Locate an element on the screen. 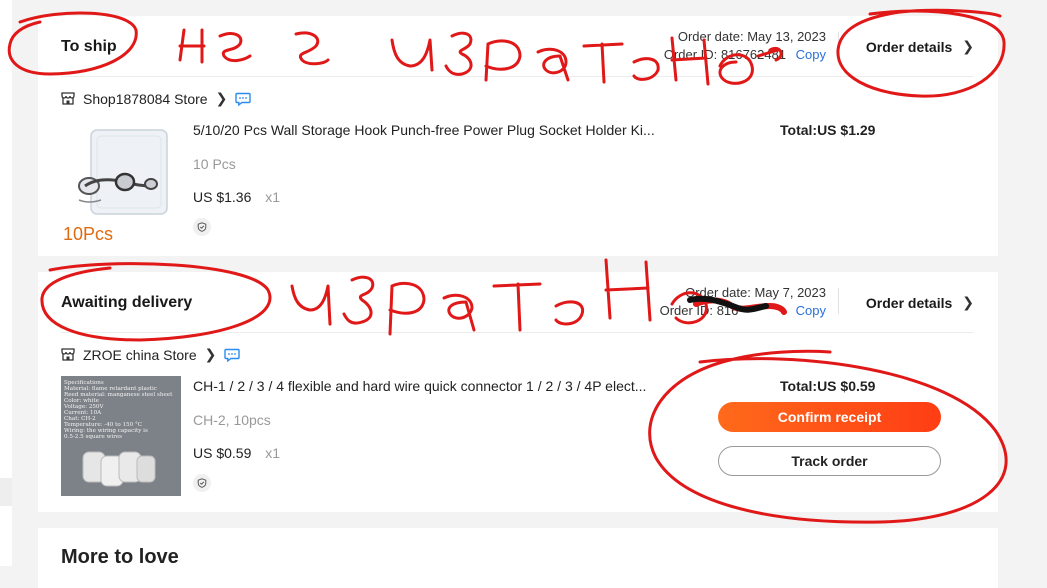  product-variant: CH-2, 10pcs is located at coordinates (232, 420).